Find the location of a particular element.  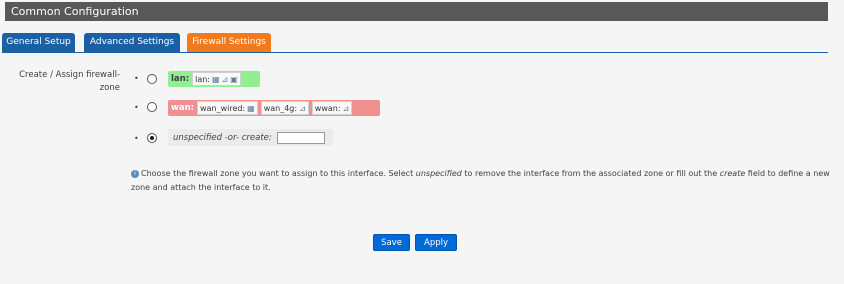

create-zone-label: unspecified -or- create: is located at coordinates (222, 137).